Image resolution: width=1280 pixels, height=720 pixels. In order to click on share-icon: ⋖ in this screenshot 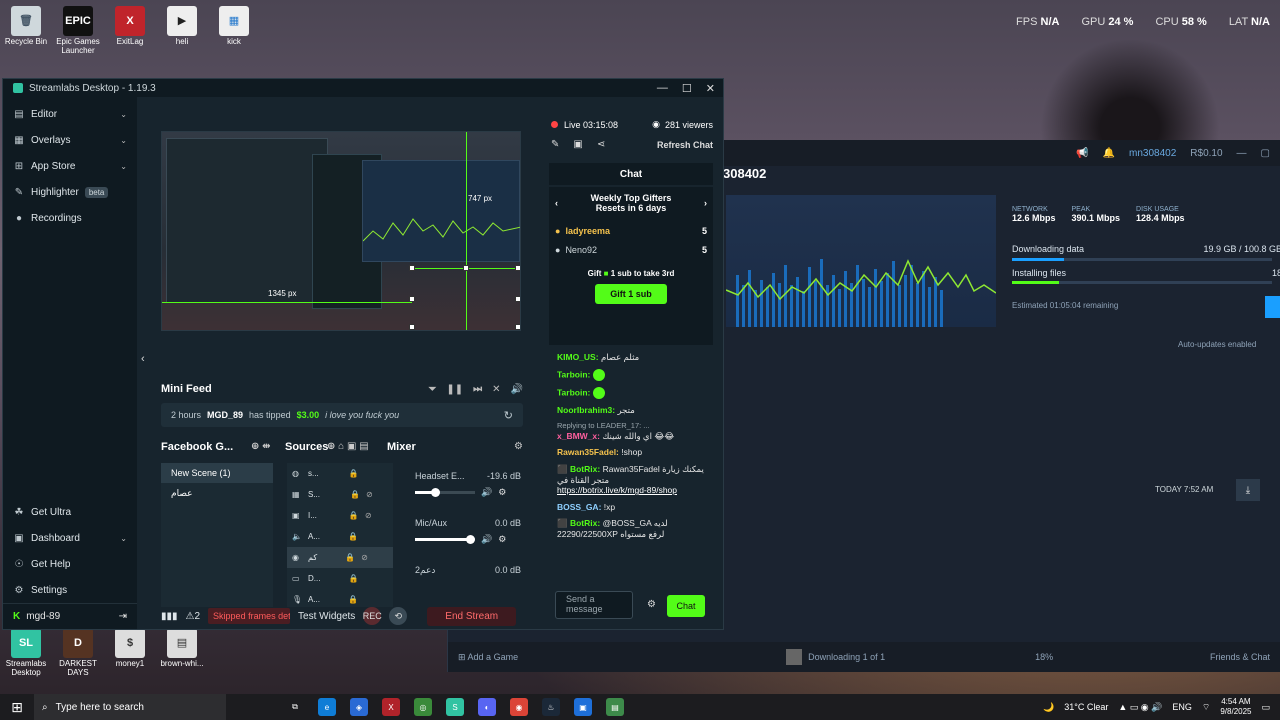, I will do `click(601, 144)`.